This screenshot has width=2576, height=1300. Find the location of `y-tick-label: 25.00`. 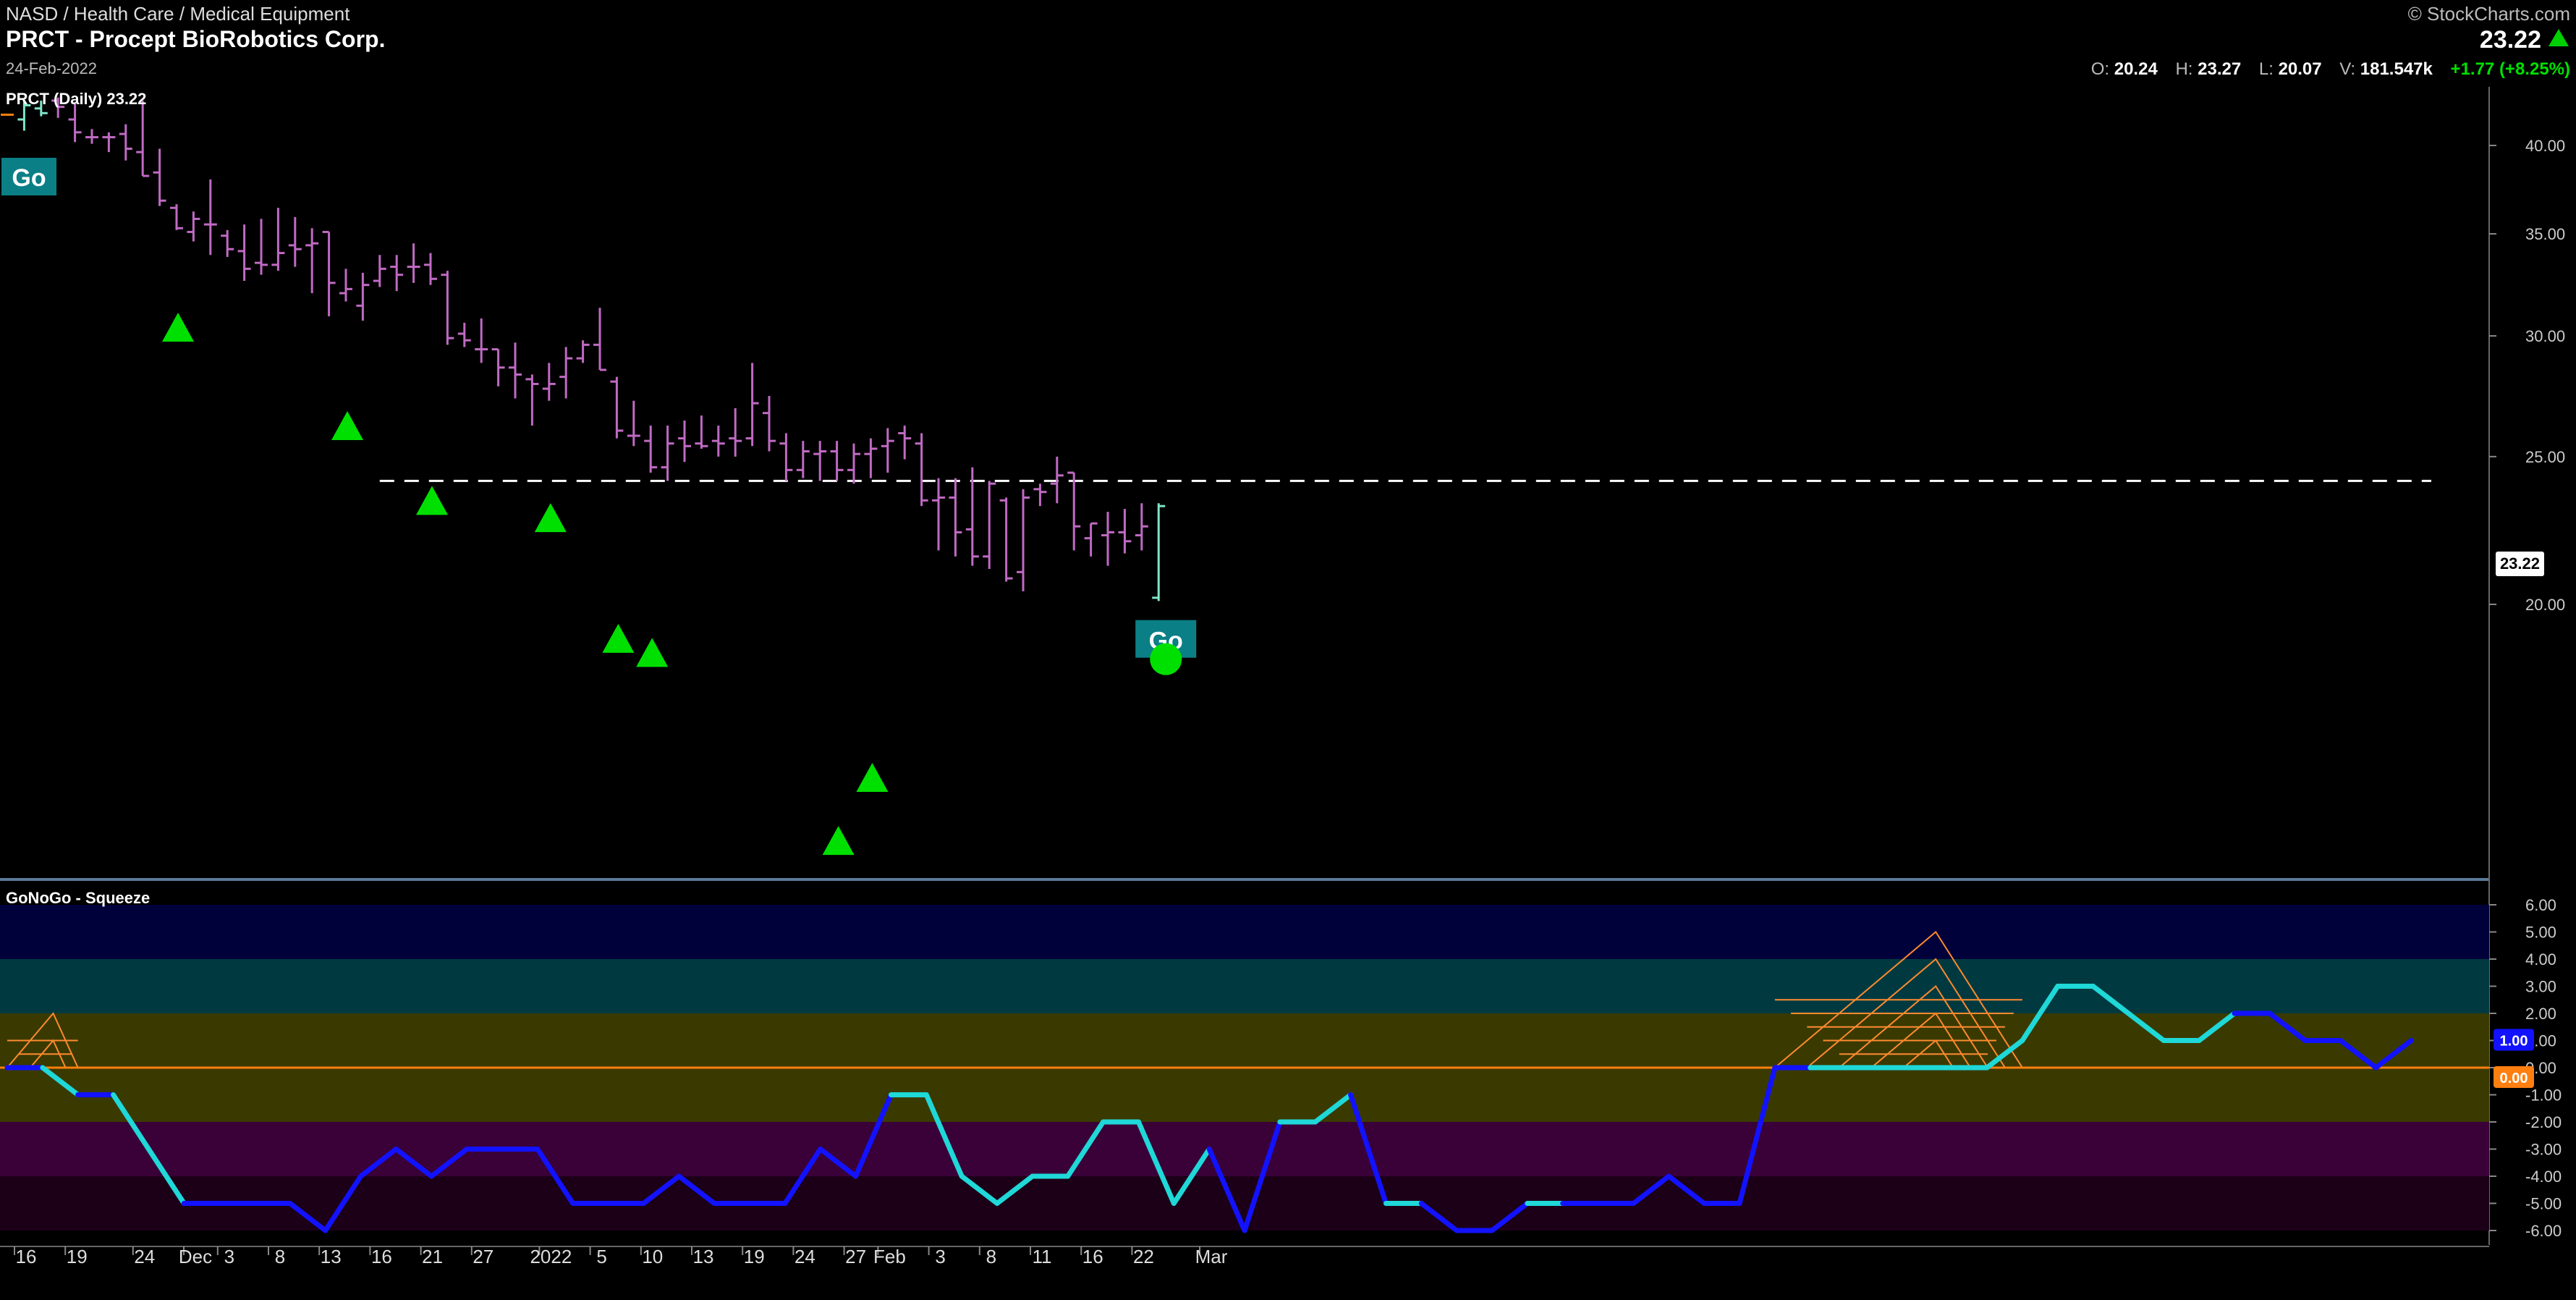

y-tick-label: 25.00 is located at coordinates (2545, 457).